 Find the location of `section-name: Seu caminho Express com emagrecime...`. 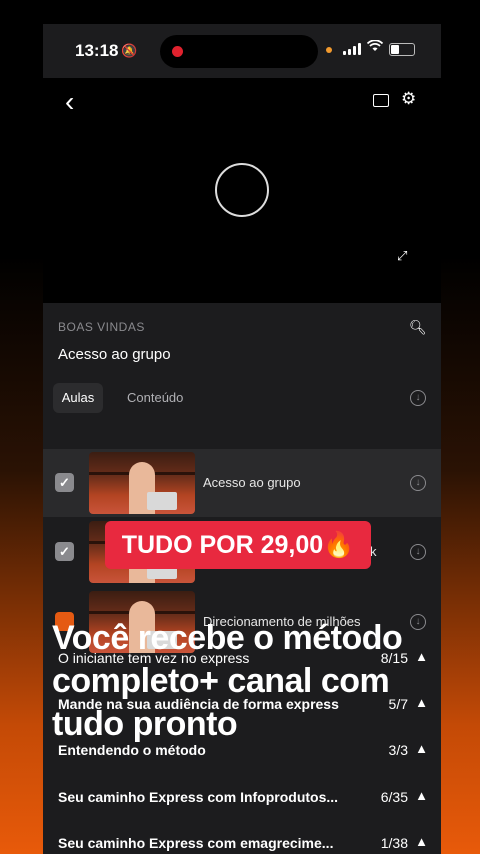

section-name: Seu caminho Express com emagrecime... is located at coordinates (196, 843).